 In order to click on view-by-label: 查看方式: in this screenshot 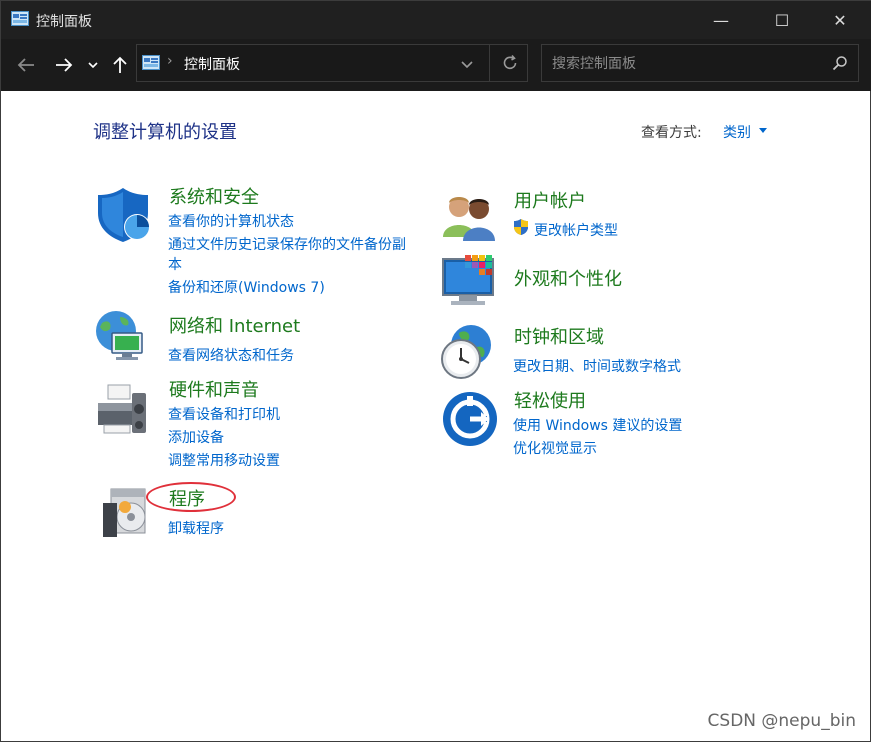, I will do `click(671, 133)`.